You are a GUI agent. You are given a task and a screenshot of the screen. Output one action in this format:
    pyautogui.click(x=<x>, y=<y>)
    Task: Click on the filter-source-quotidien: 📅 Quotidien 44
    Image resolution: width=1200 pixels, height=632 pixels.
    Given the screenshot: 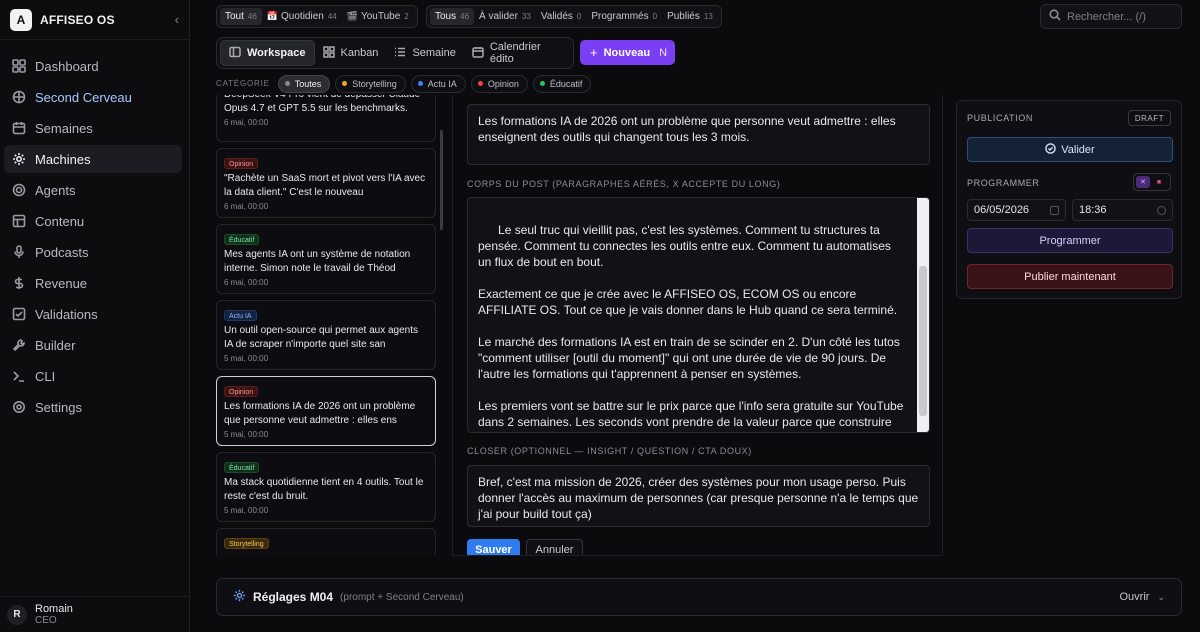 What is the action you would take?
    pyautogui.click(x=302, y=16)
    